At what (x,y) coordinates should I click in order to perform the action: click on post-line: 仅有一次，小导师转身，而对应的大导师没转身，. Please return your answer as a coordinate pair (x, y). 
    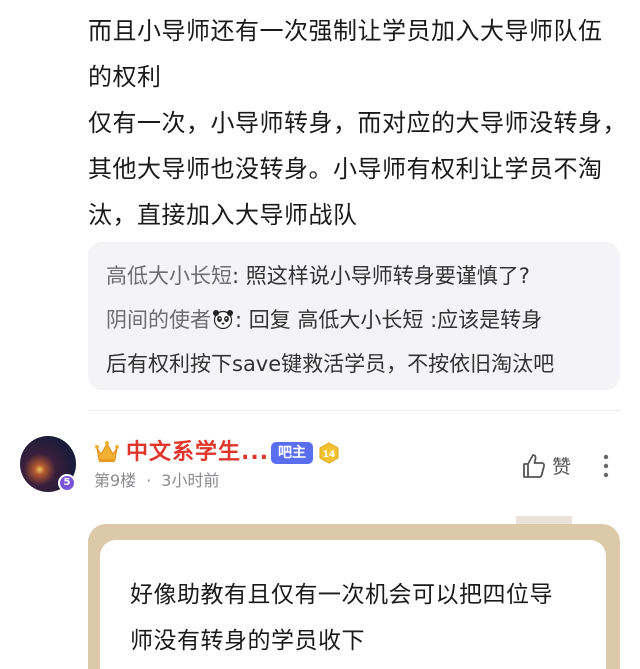
    Looking at the image, I should click on (357, 123).